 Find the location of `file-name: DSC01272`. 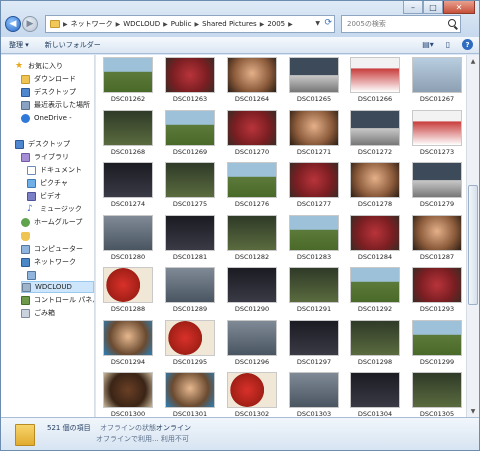

file-name: DSC01272 is located at coordinates (375, 152).